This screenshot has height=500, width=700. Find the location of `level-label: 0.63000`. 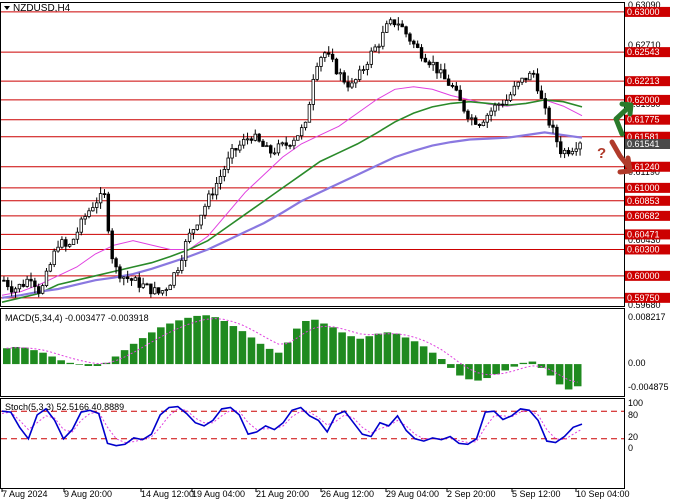

level-label: 0.63000 is located at coordinates (643, 12).